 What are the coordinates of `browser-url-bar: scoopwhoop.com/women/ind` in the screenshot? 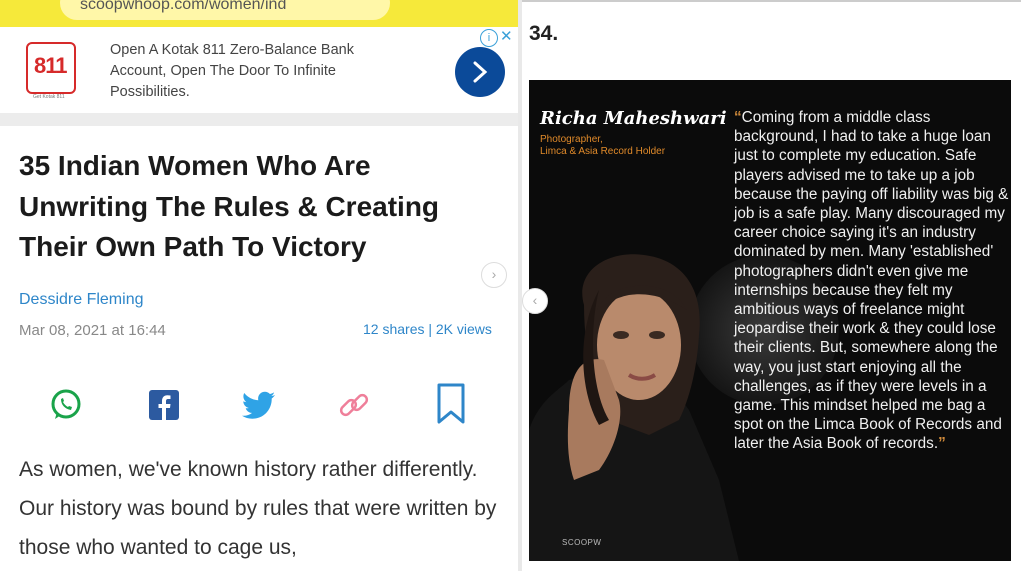 It's located at (259, 13).